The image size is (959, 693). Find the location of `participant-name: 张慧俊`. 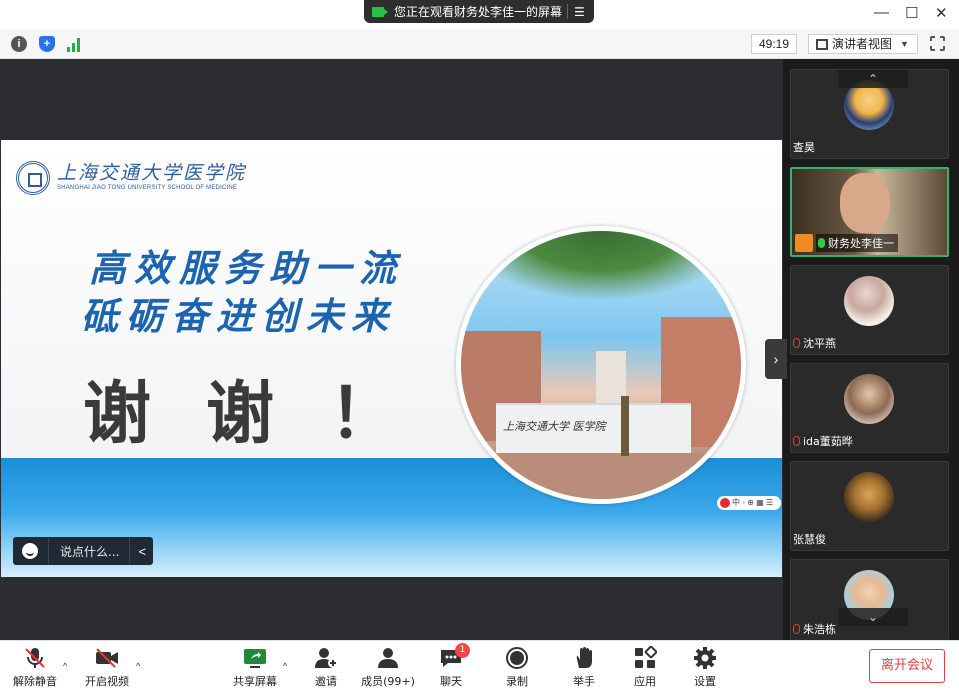

participant-name: 张慧俊 is located at coordinates (809, 539).